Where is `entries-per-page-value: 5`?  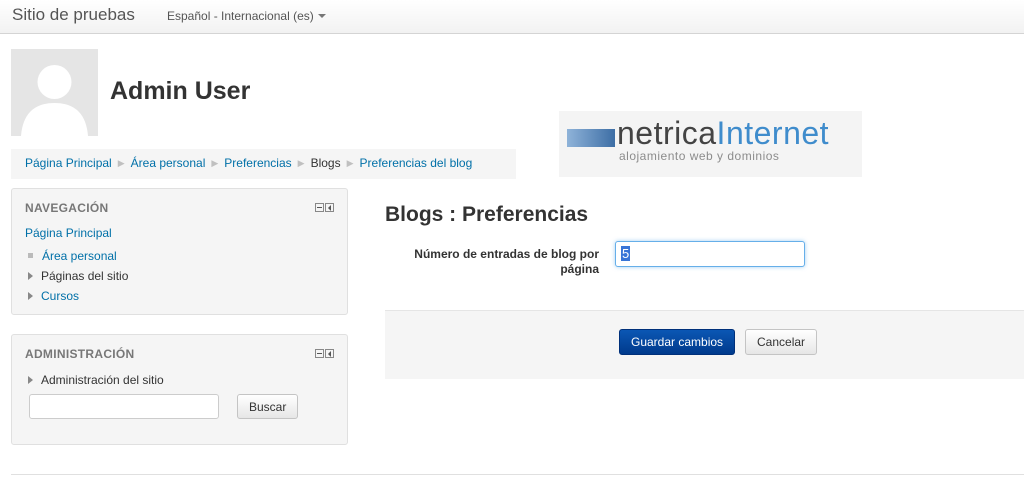
entries-per-page-value: 5 is located at coordinates (626, 253).